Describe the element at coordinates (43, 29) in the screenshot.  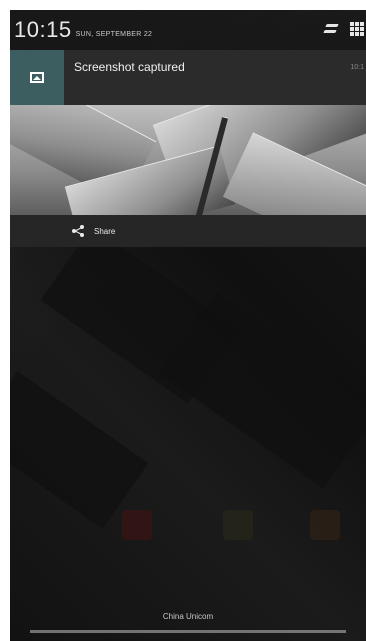
I see `clock: 10:15` at that location.